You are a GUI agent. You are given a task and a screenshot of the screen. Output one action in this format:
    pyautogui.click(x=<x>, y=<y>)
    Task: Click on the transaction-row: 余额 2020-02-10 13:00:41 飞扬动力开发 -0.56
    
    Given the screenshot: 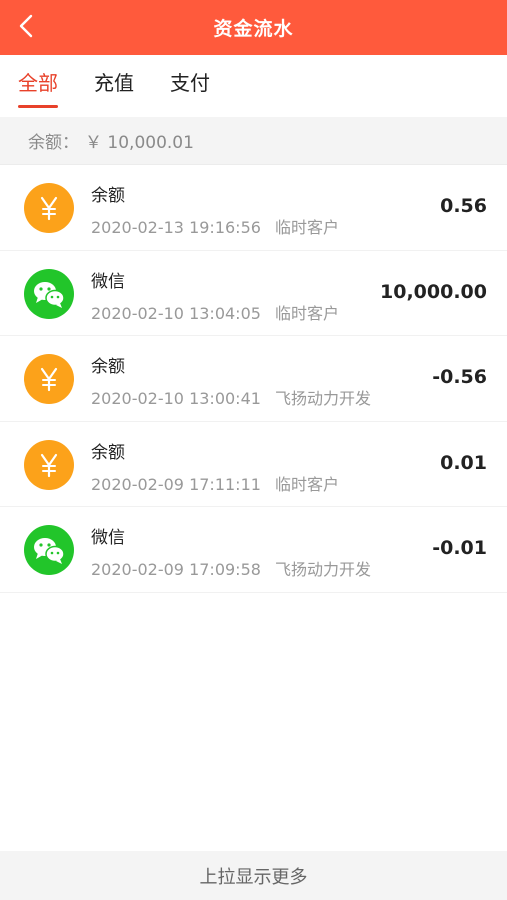 What is the action you would take?
    pyautogui.click(x=253, y=379)
    